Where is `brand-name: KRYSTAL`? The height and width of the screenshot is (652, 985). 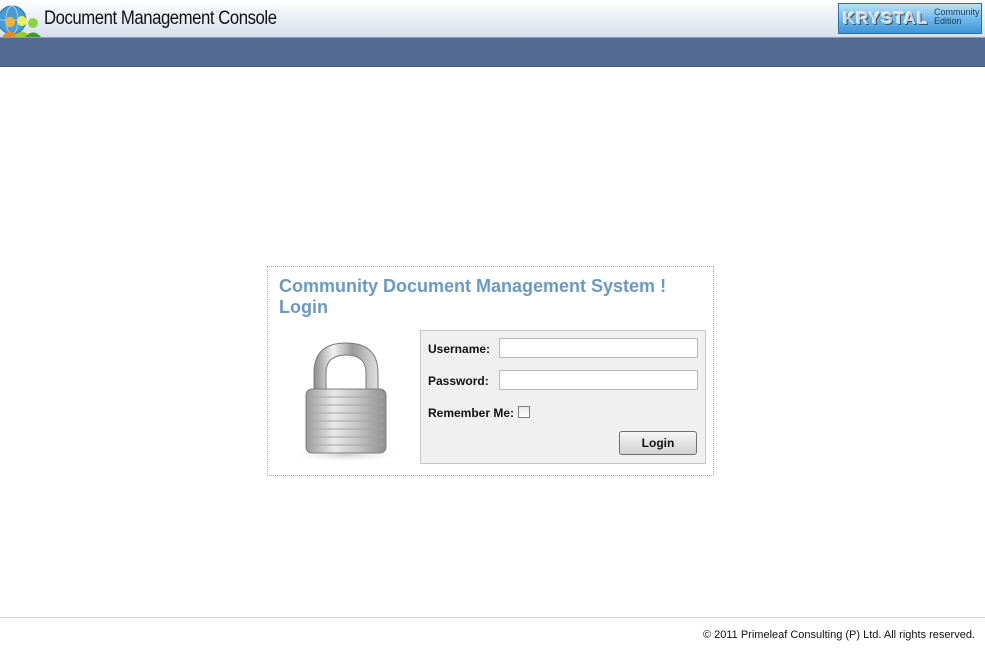 brand-name: KRYSTAL is located at coordinates (886, 18).